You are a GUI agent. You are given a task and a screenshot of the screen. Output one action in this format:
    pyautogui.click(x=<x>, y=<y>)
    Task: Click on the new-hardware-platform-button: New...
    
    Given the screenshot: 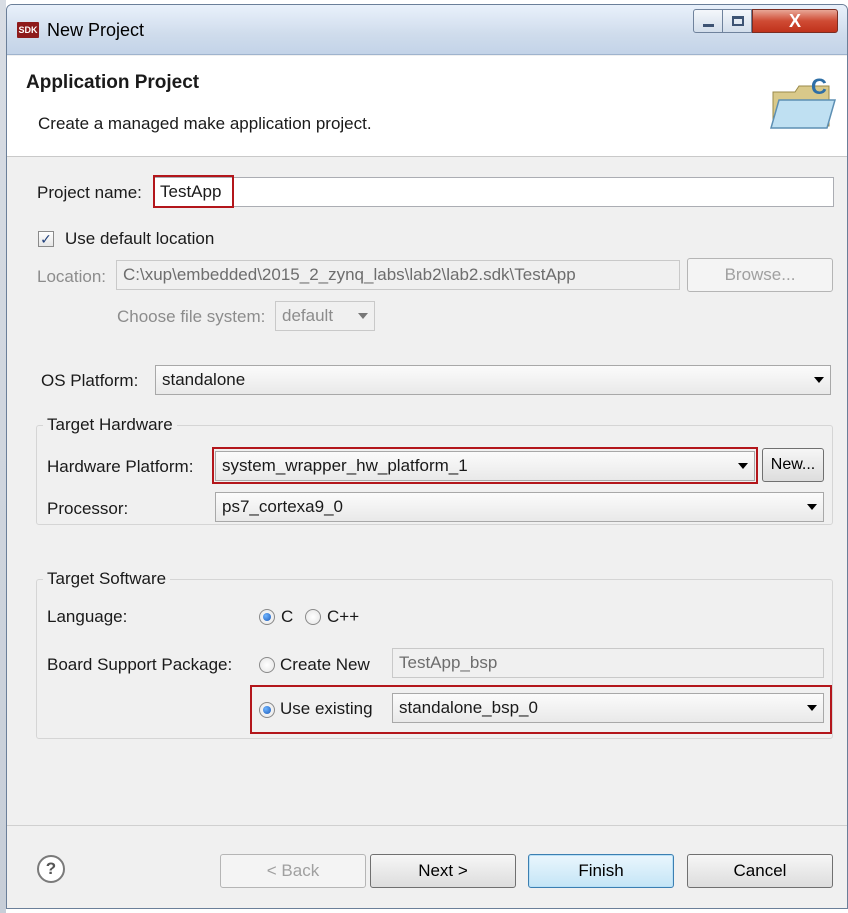 What is the action you would take?
    pyautogui.click(x=793, y=465)
    